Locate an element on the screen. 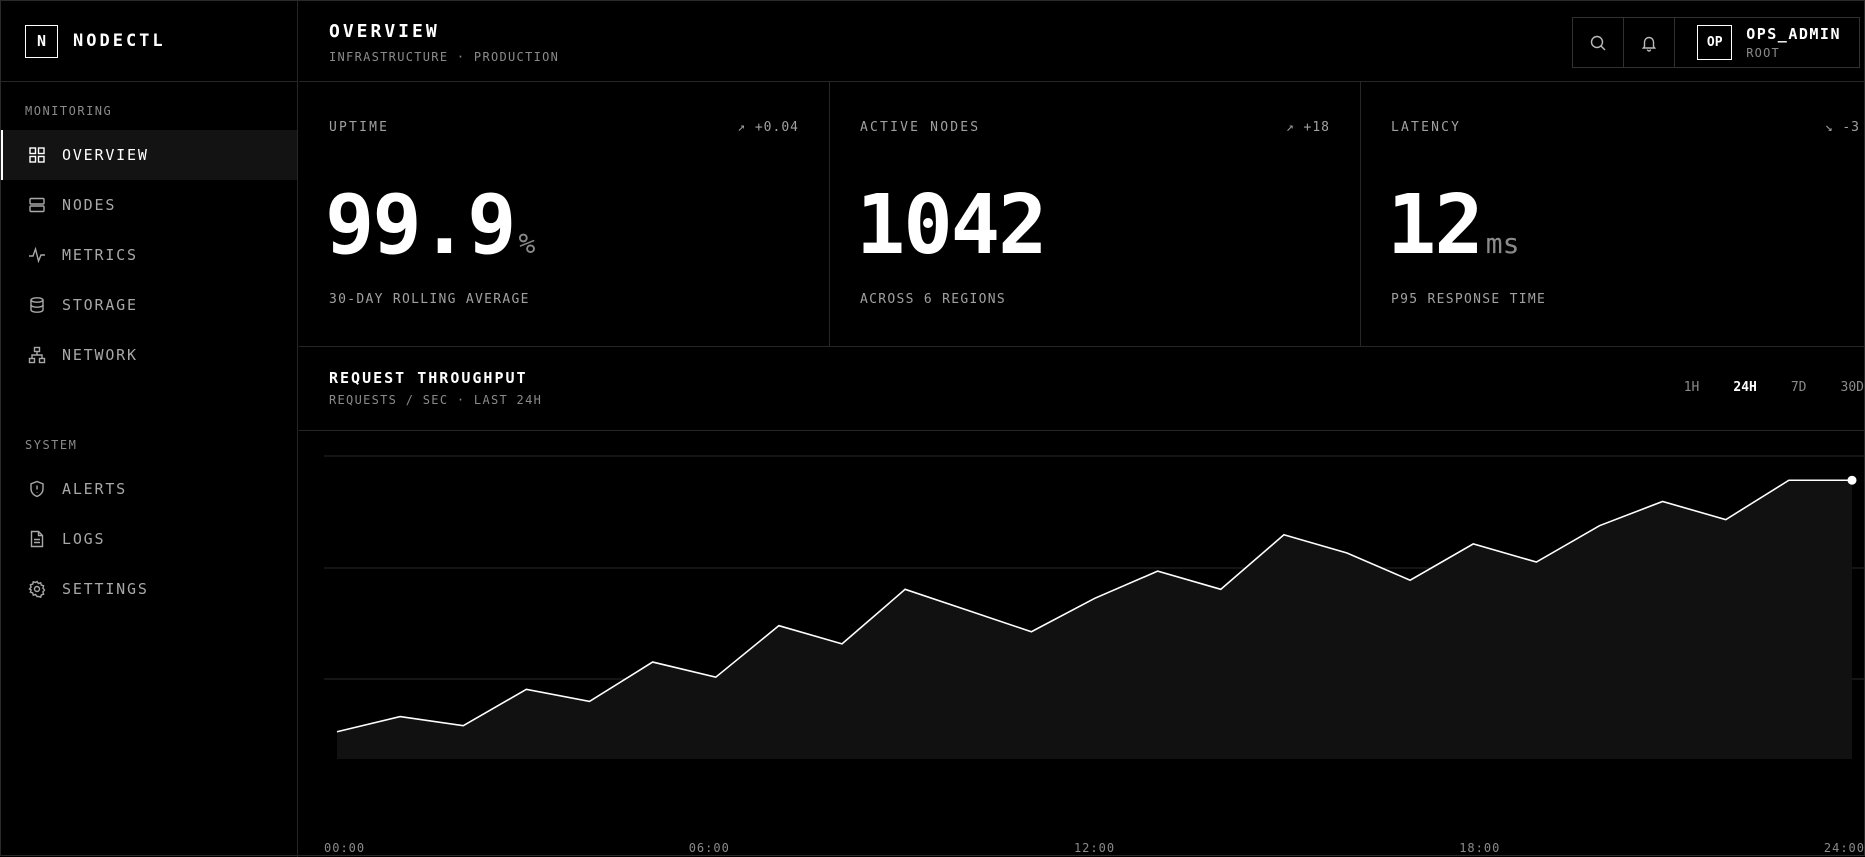 The width and height of the screenshot is (1865, 857). chart-title: REQUEST THROUGHPUT is located at coordinates (428, 378).